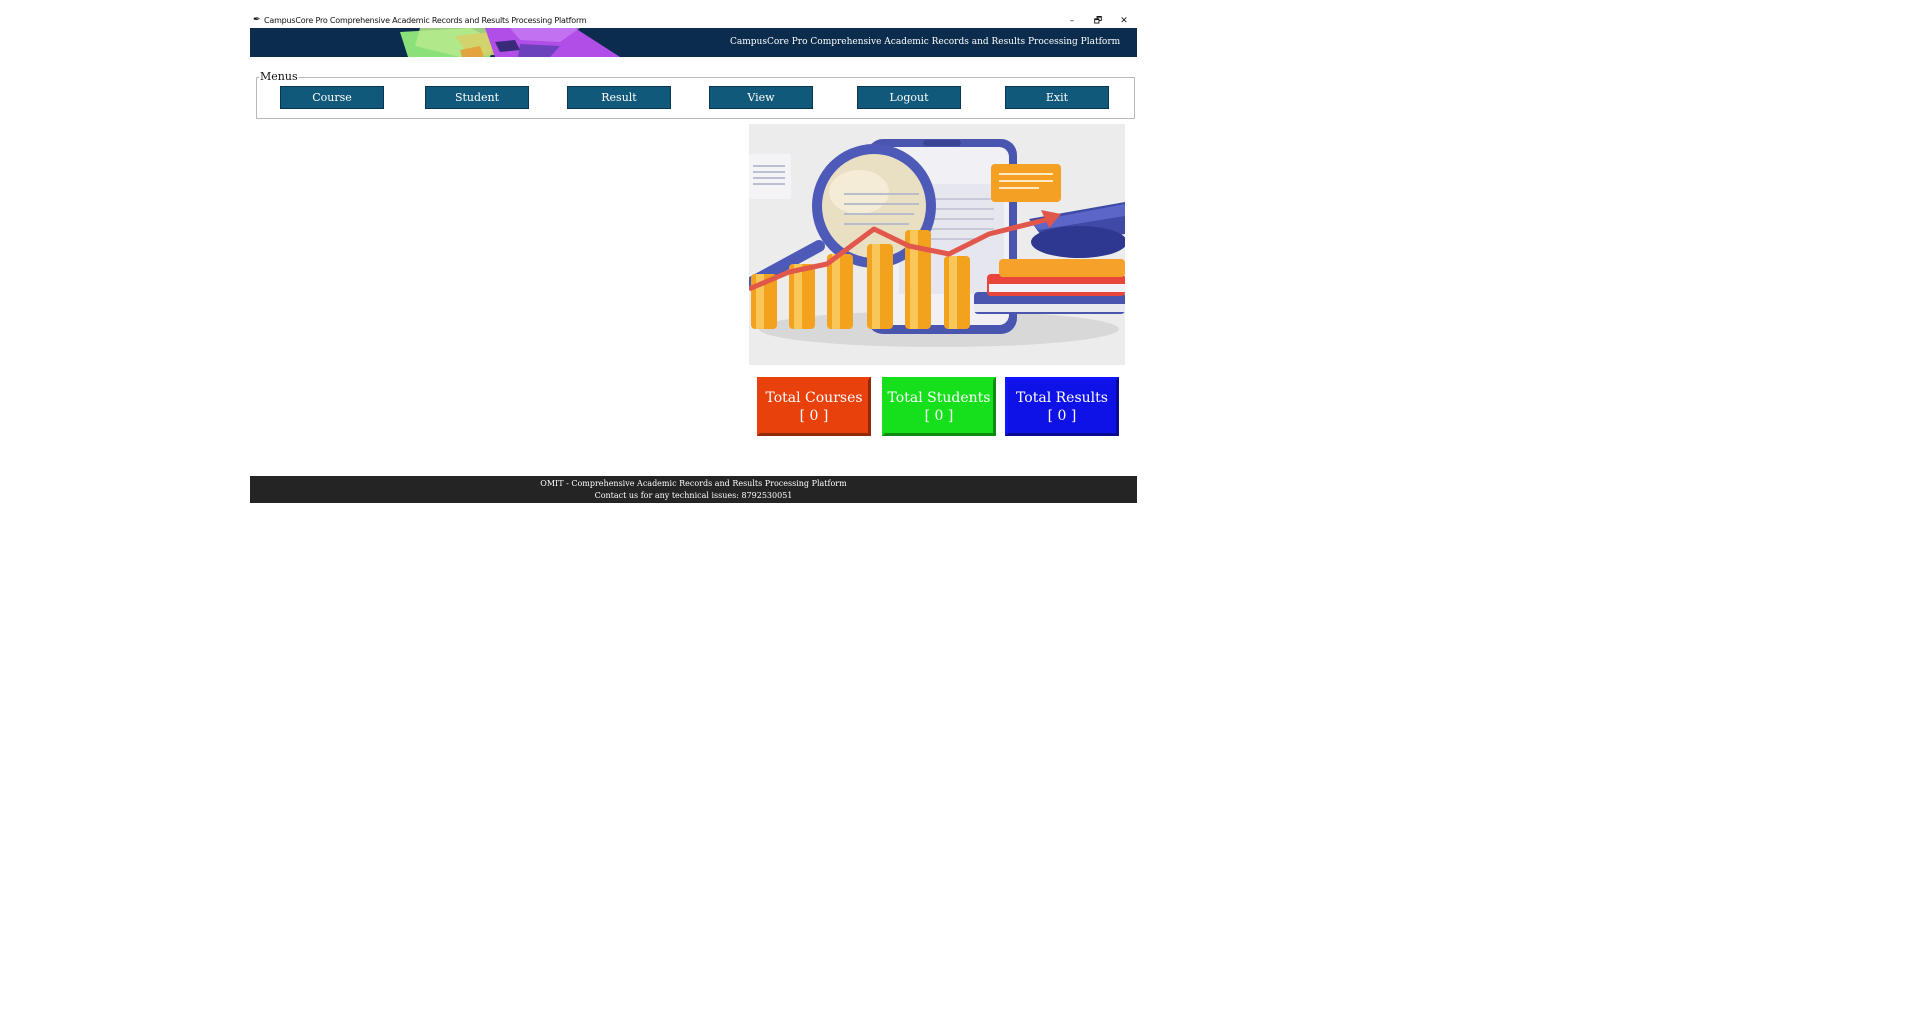 This screenshot has width=1913, height=1016. I want to click on result-button: Result, so click(619, 97).